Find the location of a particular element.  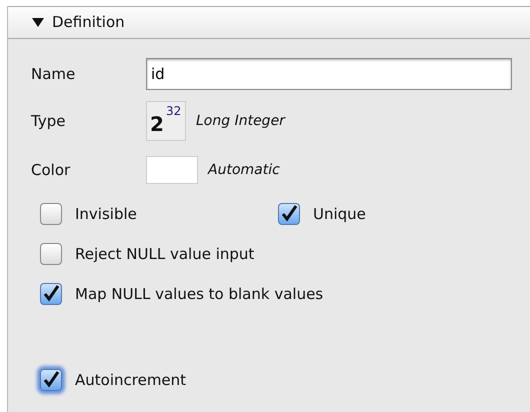

section-title: Definition is located at coordinates (88, 23).